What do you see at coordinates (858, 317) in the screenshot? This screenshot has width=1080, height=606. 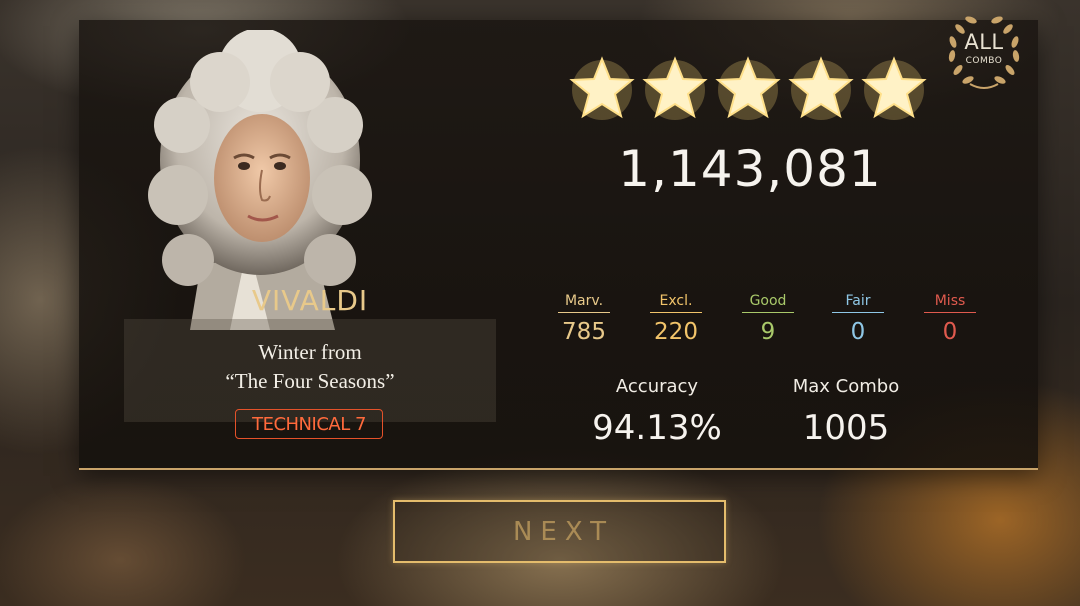 I see `judgement-fair: Fair 0` at bounding box center [858, 317].